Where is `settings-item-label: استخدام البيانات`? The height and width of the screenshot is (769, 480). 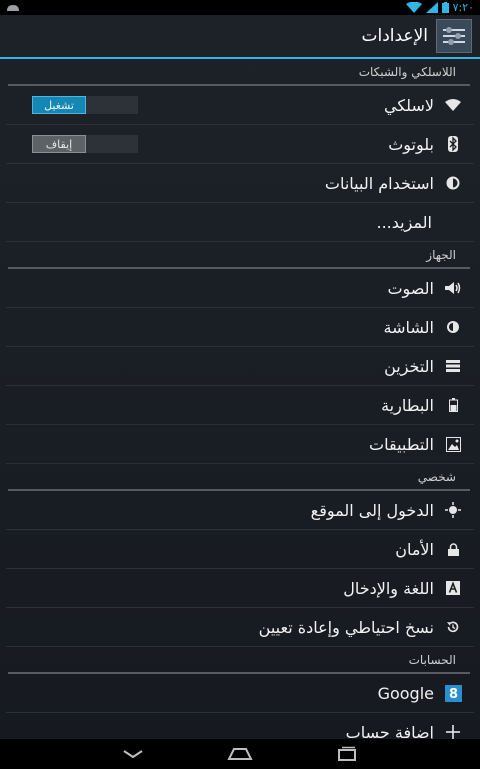
settings-item-label: استخدام البيانات is located at coordinates (379, 183).